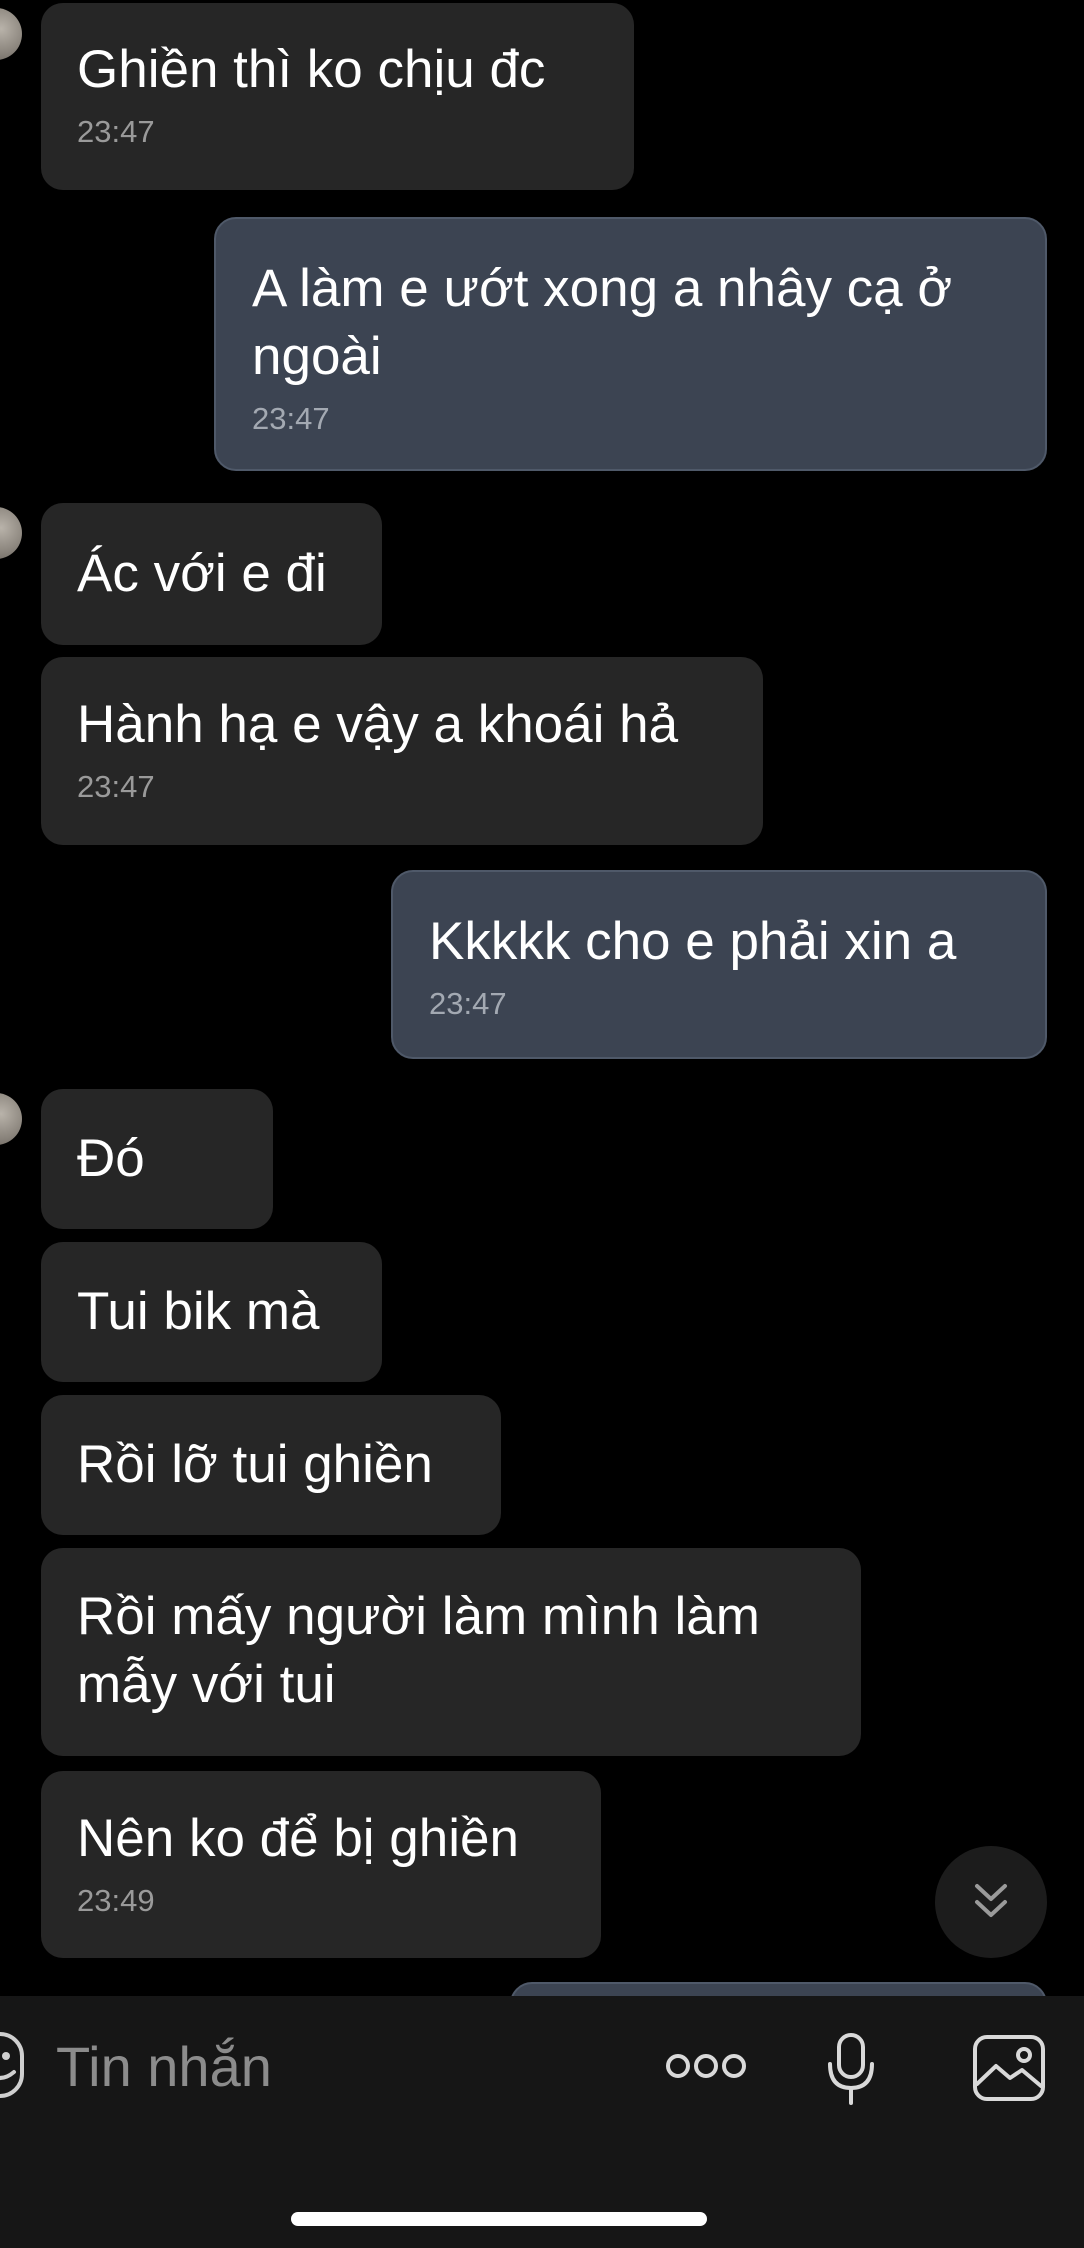 This screenshot has width=1084, height=2248. Describe the element at coordinates (116, 1900) in the screenshot. I see `message-timestamp: 23:49` at that location.